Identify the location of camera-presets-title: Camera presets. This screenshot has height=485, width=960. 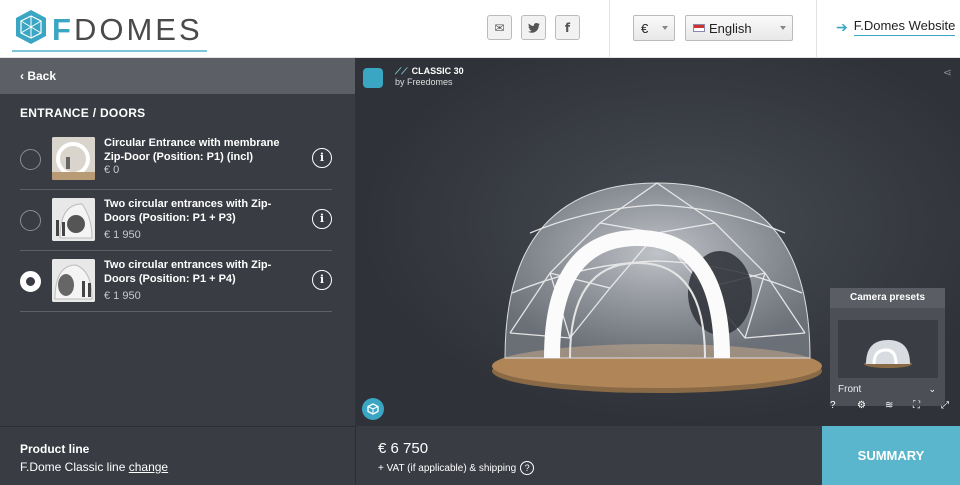
(887, 298).